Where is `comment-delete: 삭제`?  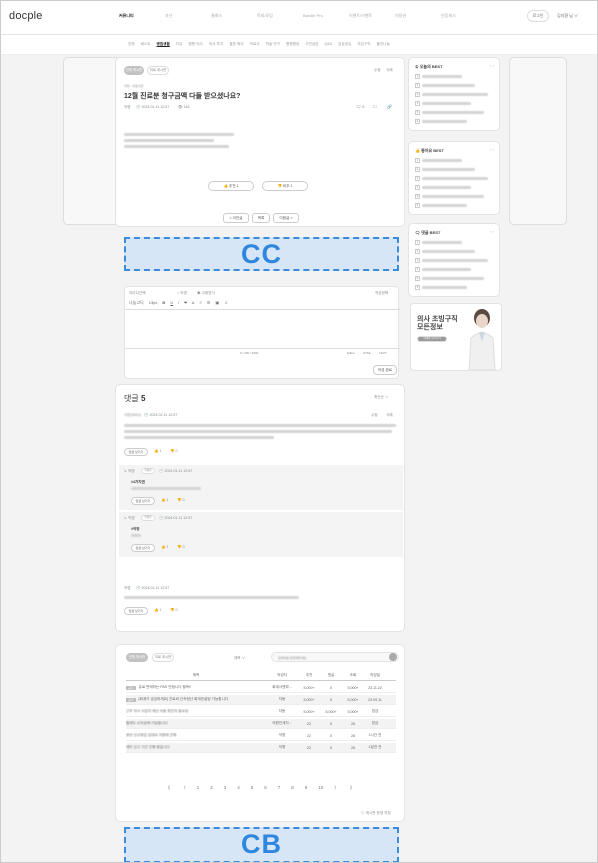 comment-delete: 삭제 is located at coordinates (389, 415).